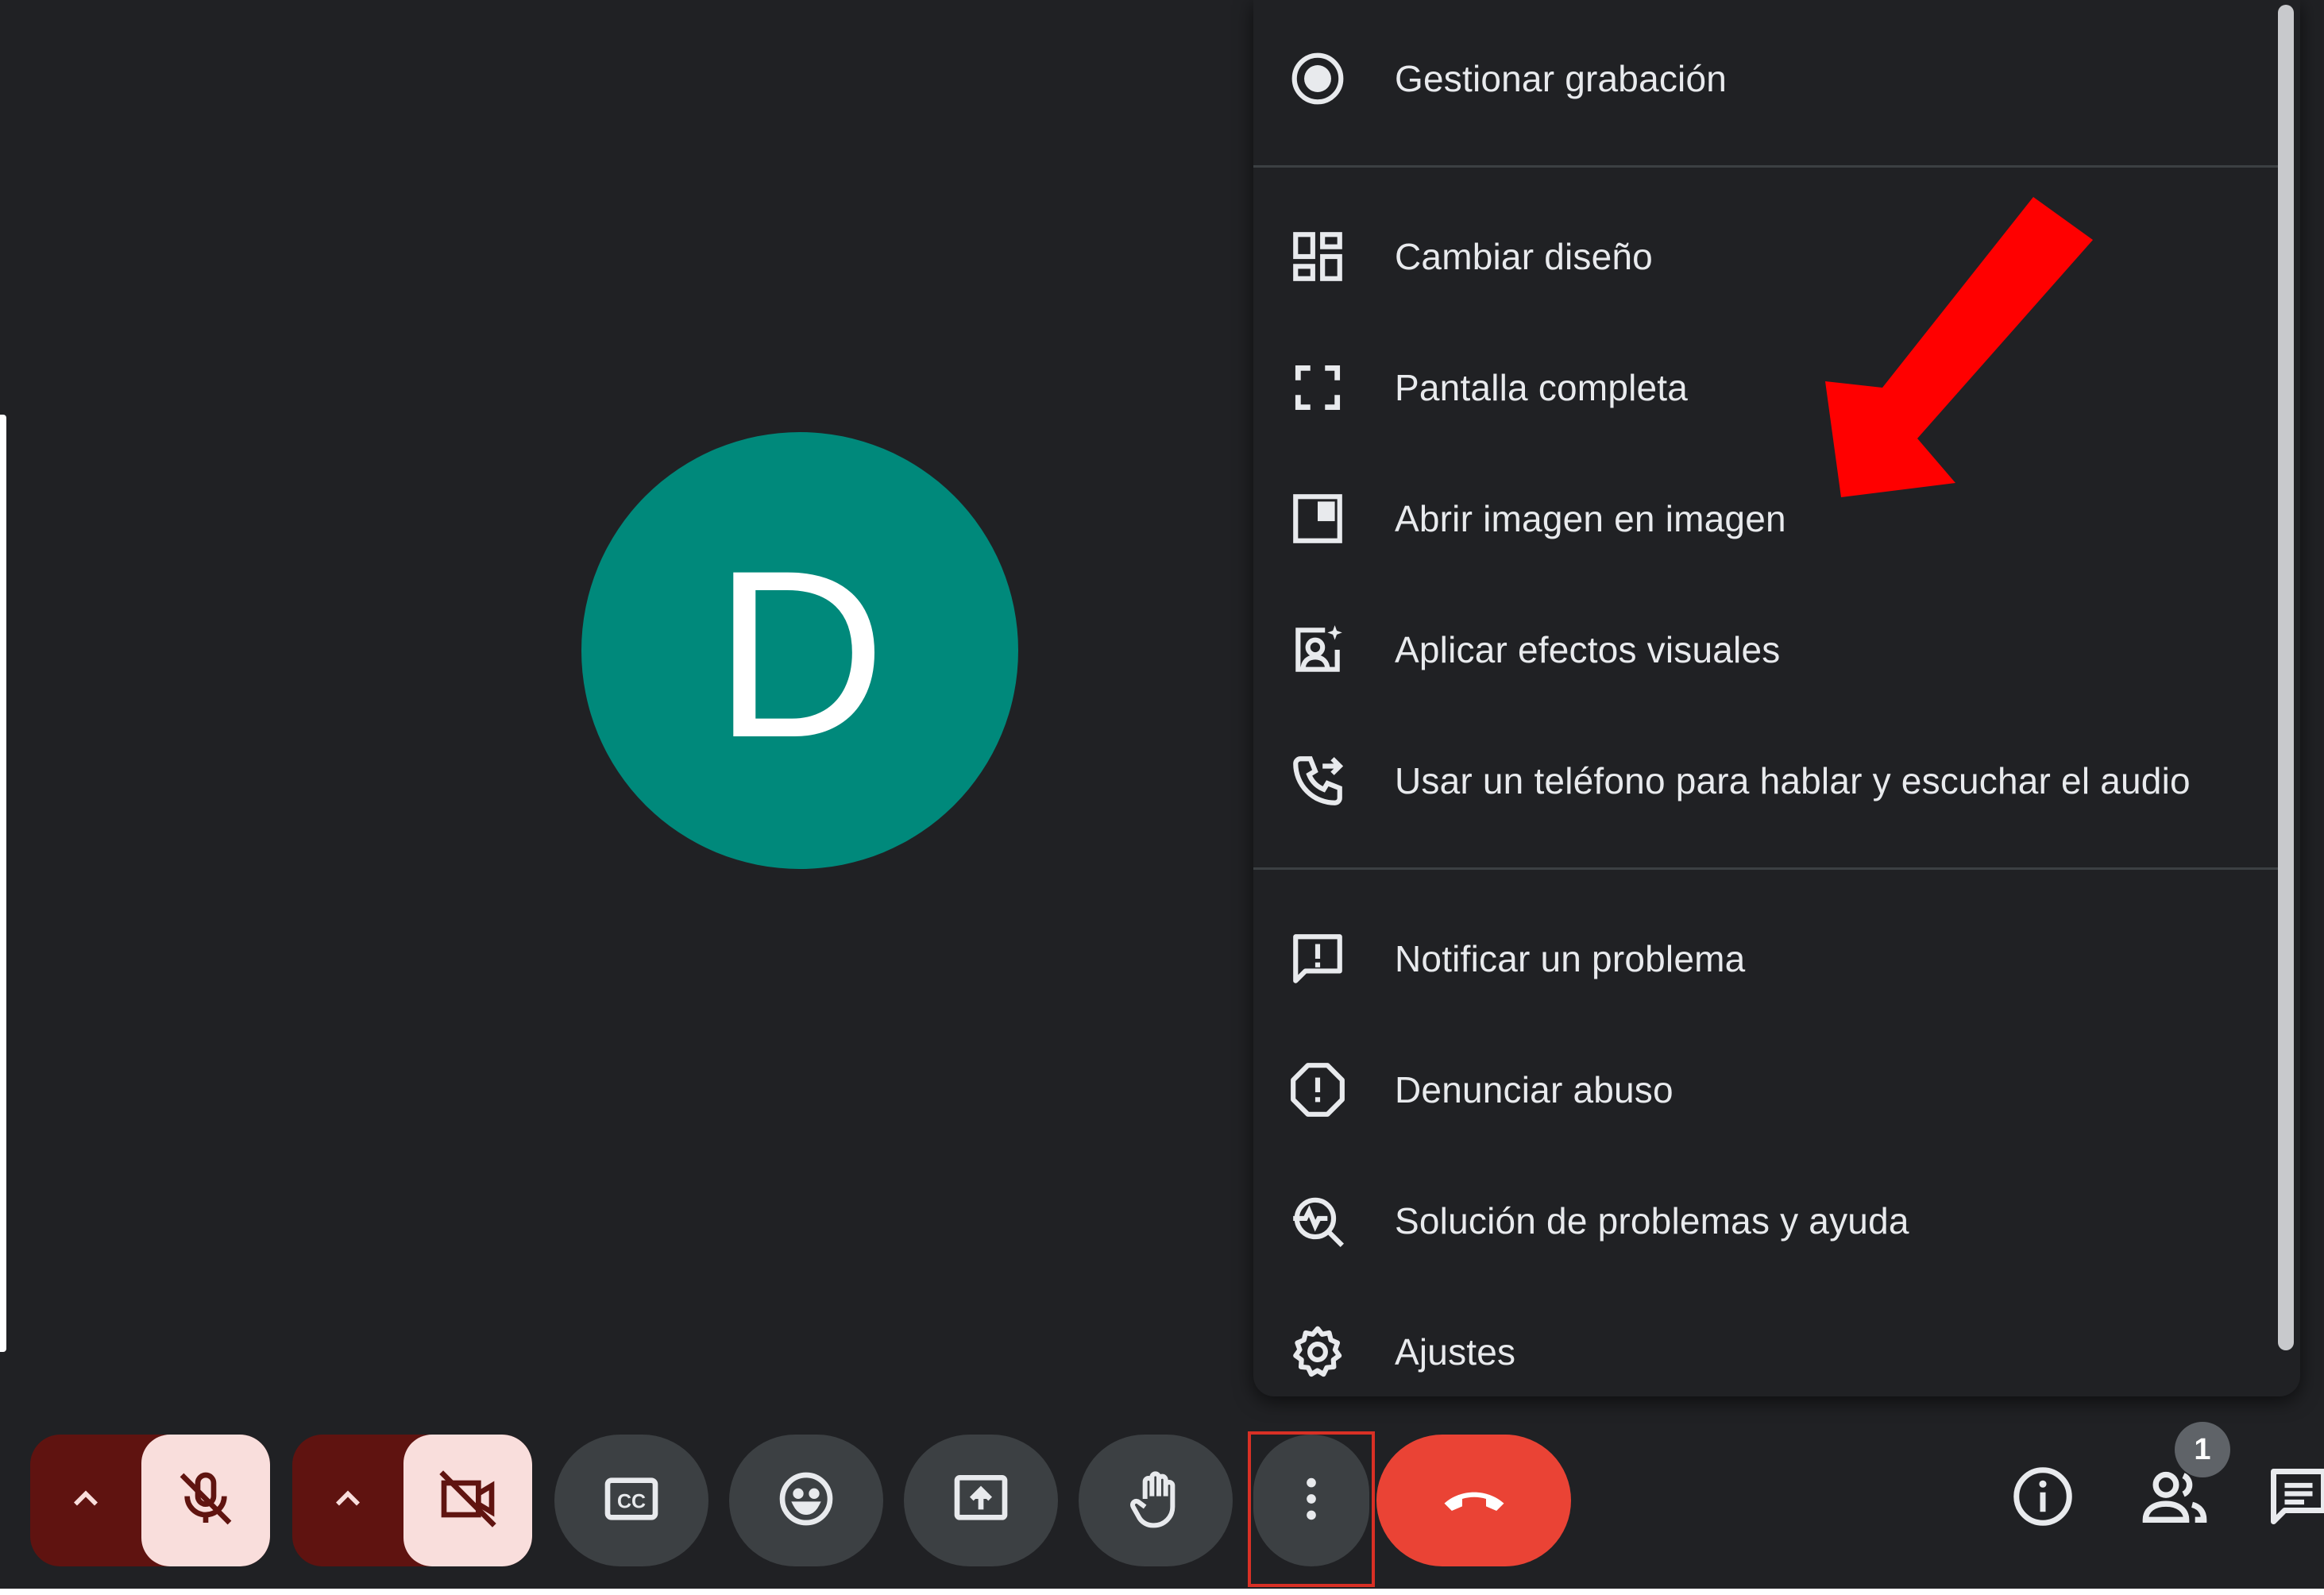  I want to click on menu-item-visual-effects: Aplicar efectos visuales, so click(1765, 649).